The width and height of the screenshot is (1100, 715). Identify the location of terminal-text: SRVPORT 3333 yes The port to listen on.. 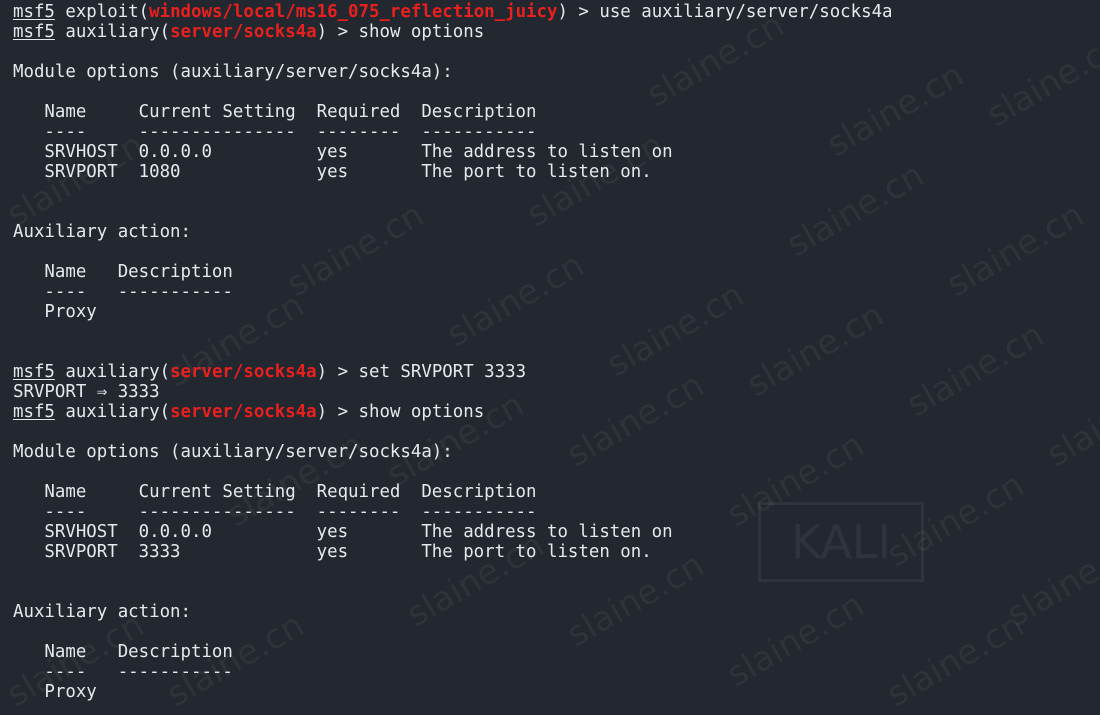
(332, 552).